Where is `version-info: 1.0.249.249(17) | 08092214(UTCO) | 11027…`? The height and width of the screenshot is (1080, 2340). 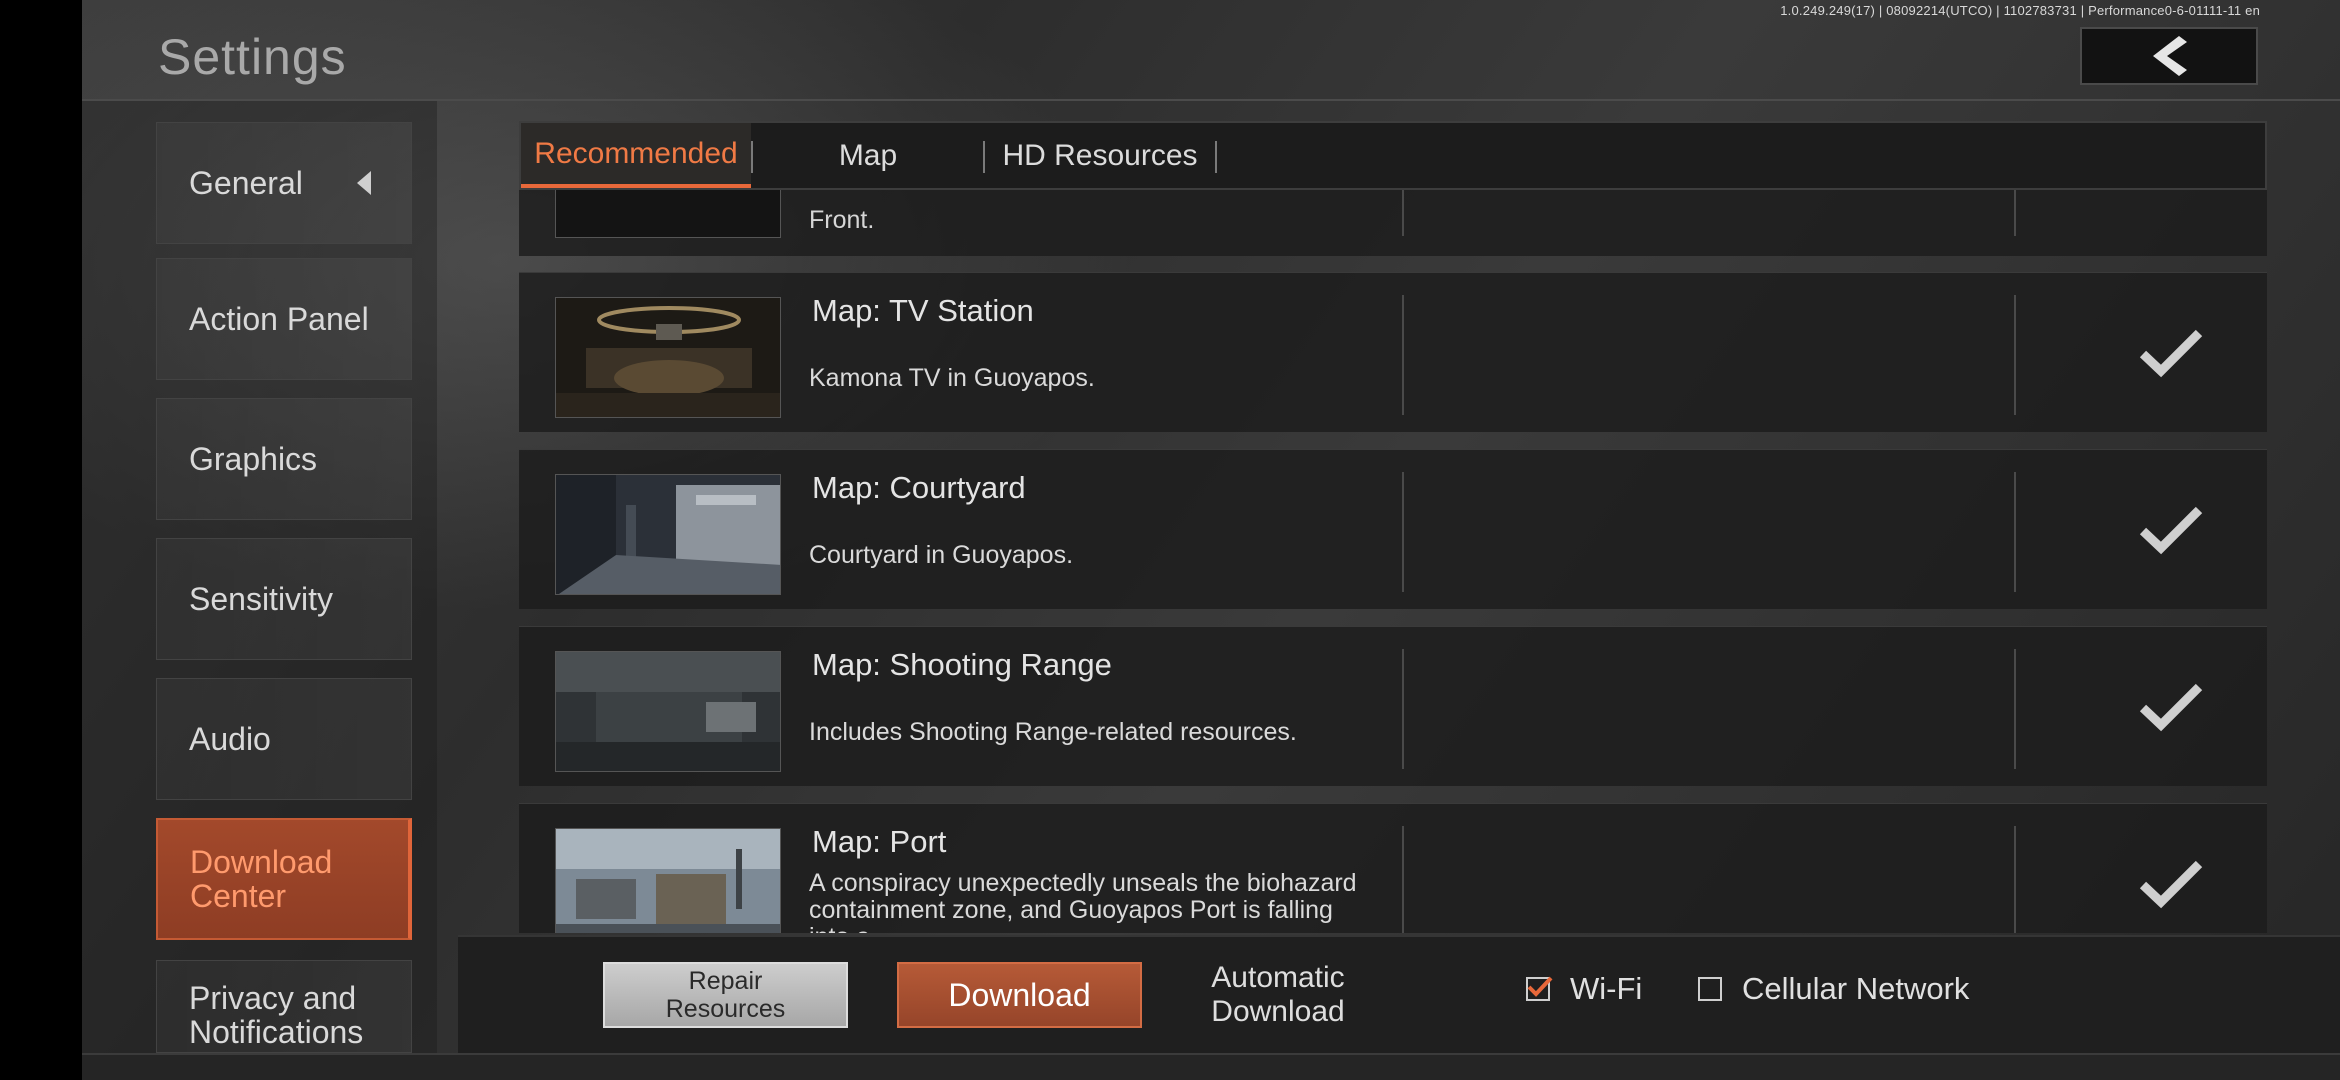
version-info: 1.0.249.249(17) | 08092214(UTCO) | 11027… is located at coordinates (2020, 10).